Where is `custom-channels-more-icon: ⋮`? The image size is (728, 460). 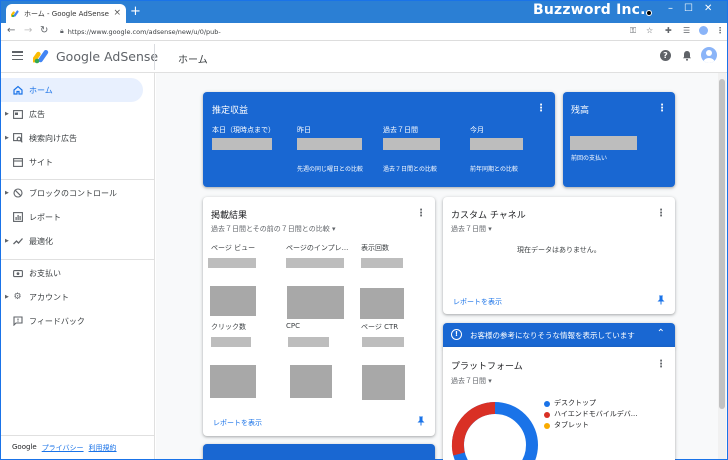
custom-channels-more-icon: ⋮ is located at coordinates (661, 214).